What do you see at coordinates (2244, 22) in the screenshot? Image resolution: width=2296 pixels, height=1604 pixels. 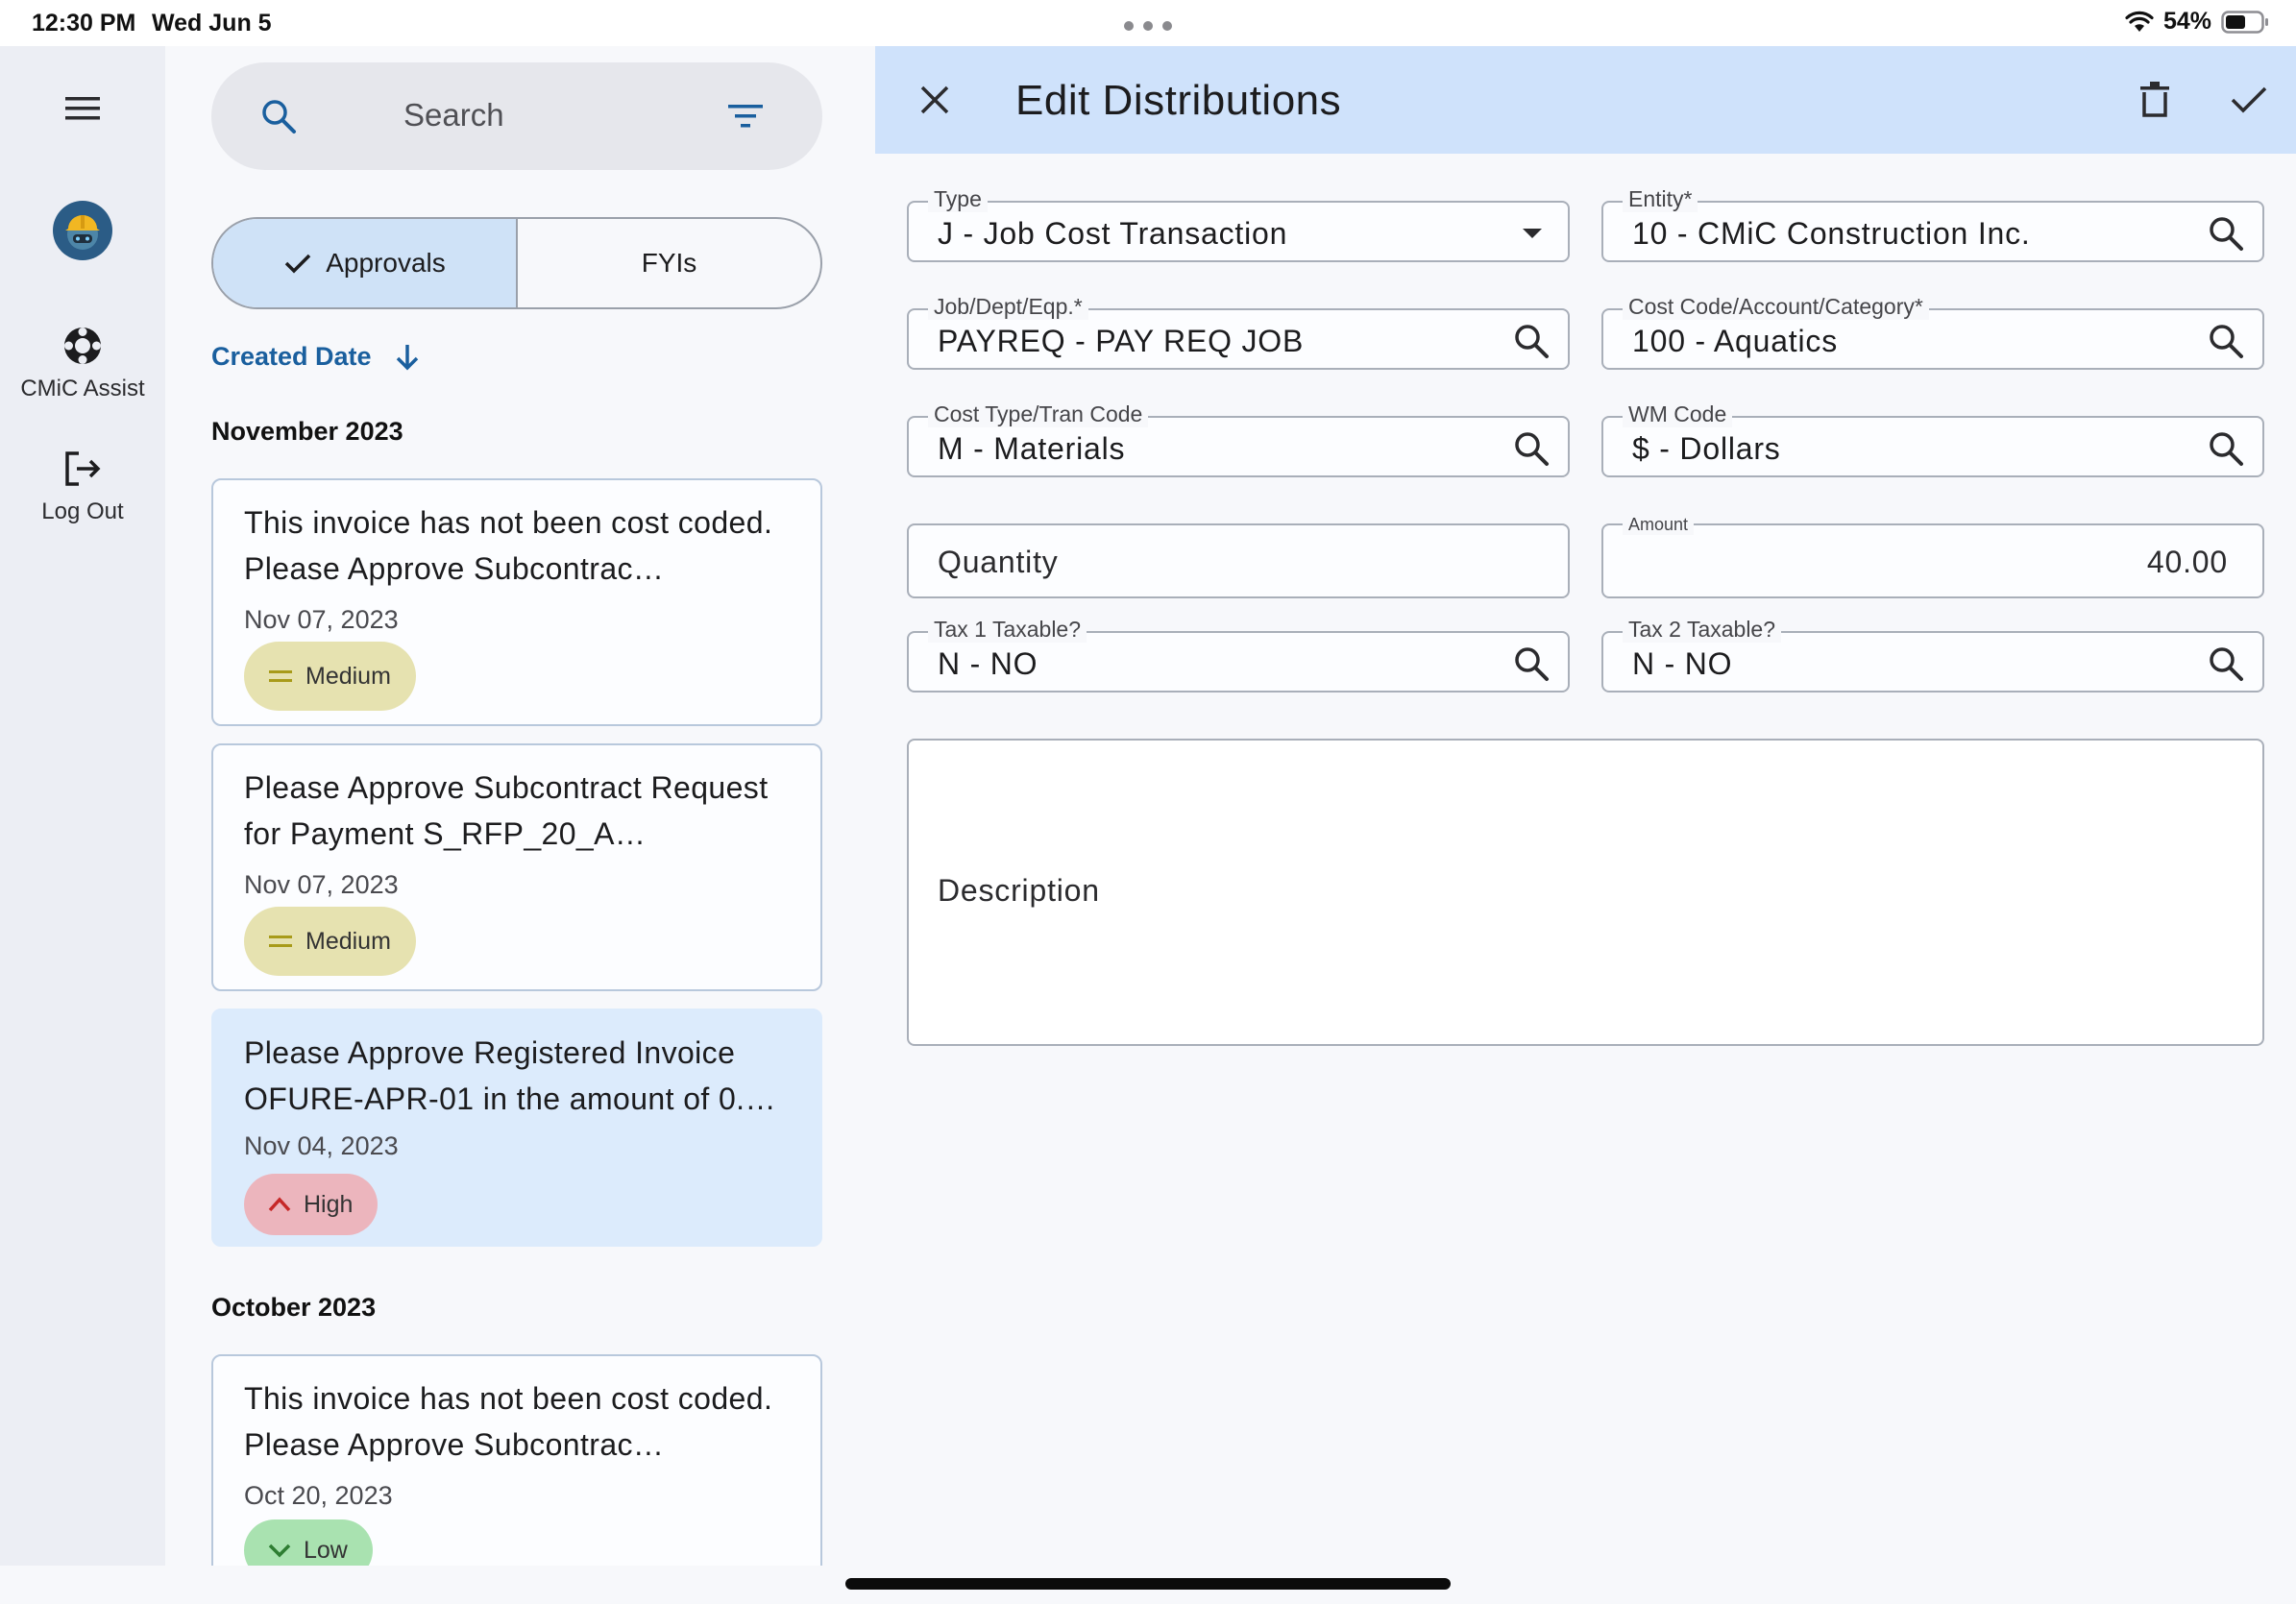 I see `battery-icon` at bounding box center [2244, 22].